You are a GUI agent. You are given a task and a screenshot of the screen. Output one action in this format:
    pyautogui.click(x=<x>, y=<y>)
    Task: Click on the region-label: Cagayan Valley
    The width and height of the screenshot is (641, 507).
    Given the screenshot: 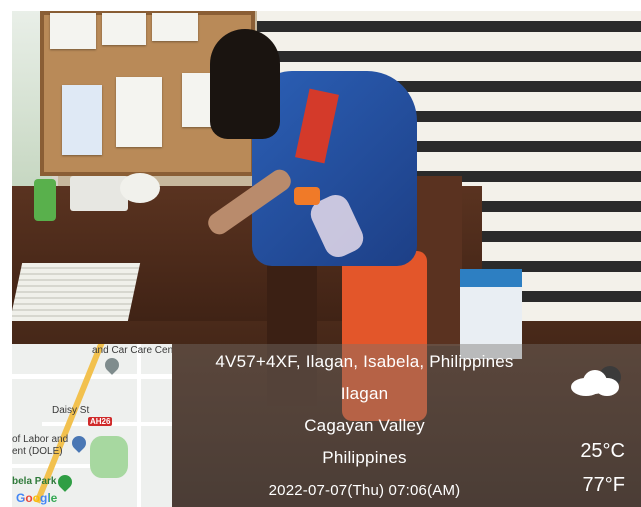 What is the action you would take?
    pyautogui.click(x=364, y=425)
    